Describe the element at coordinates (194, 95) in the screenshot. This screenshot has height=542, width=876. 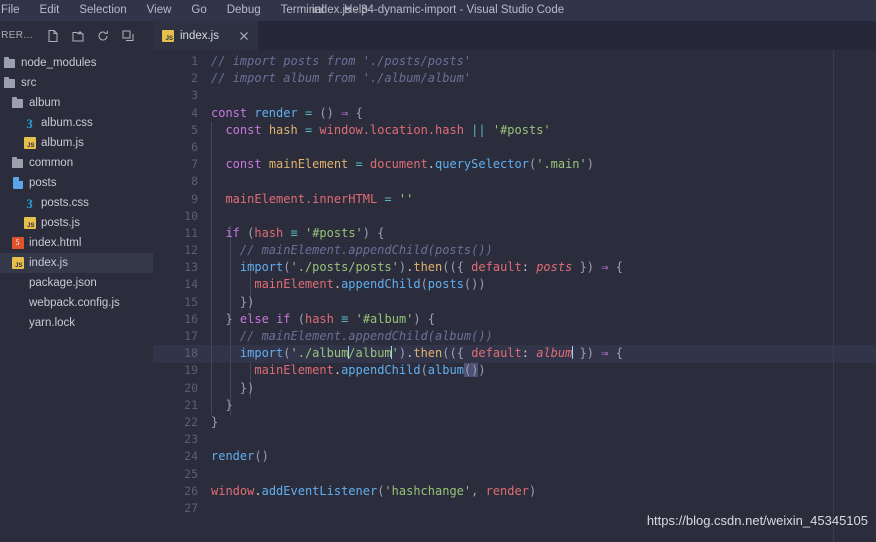
I see `line-number: 3` at that location.